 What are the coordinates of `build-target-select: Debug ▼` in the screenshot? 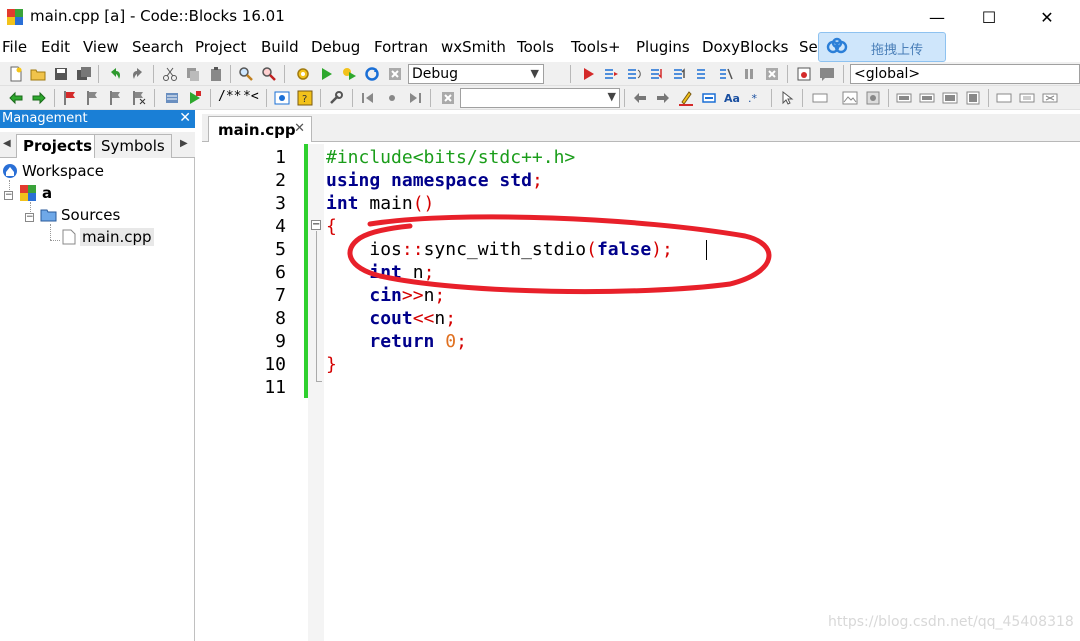 It's located at (476, 74).